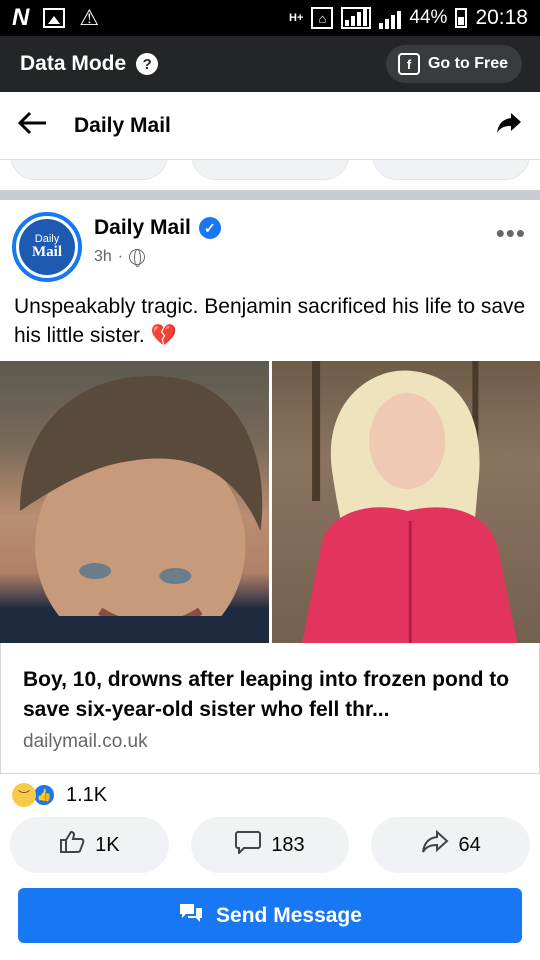 This screenshot has height=960, width=540. I want to click on broken-heart-icon: 💔, so click(163, 335).